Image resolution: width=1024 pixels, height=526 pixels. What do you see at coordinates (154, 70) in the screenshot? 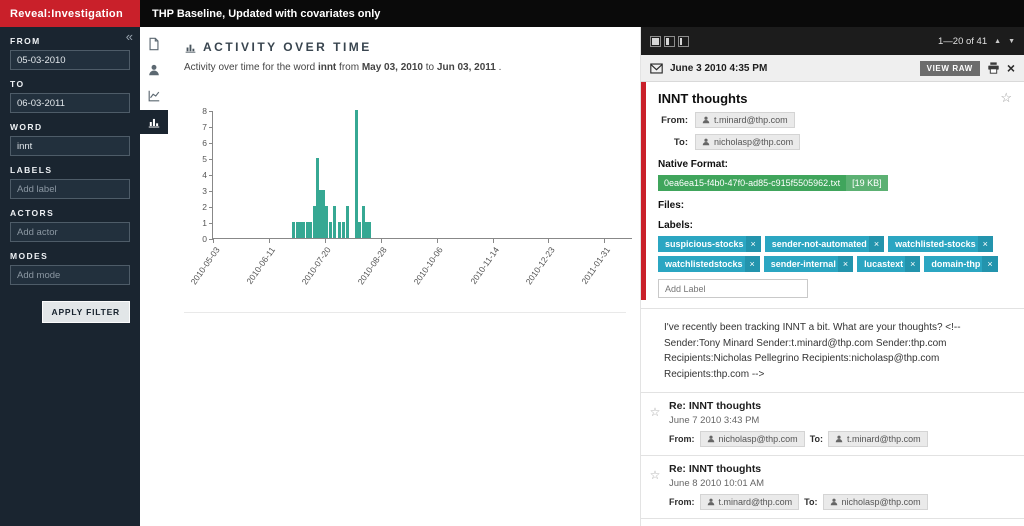
I see `tab-actor-view` at bounding box center [154, 70].